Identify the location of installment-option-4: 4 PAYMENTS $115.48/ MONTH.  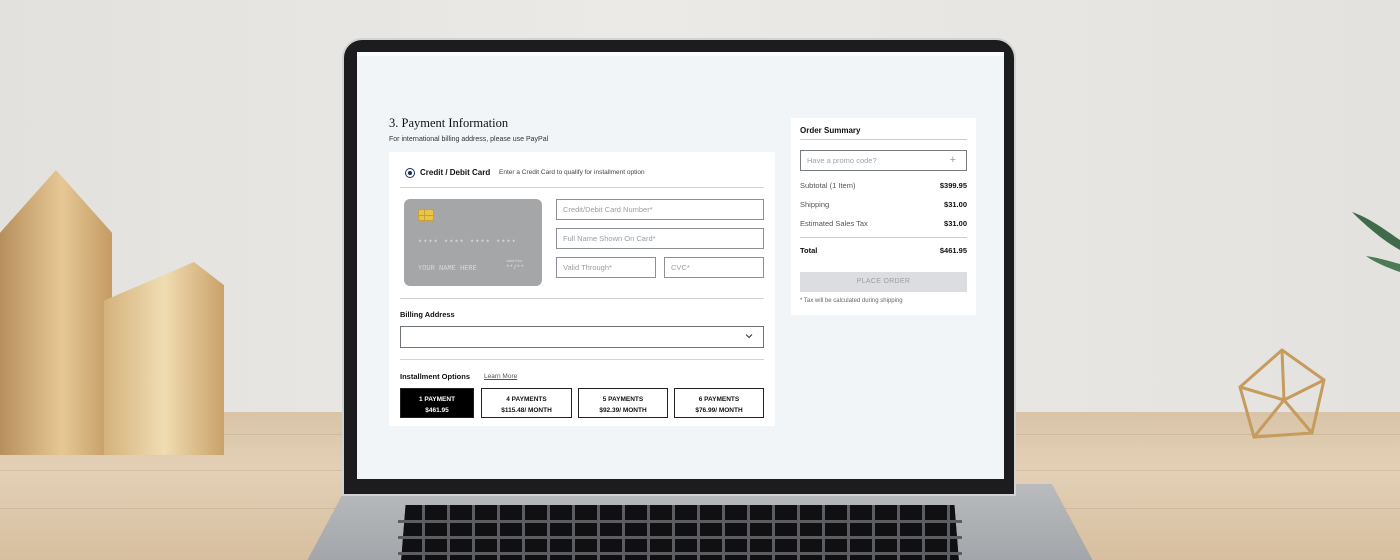
(526, 403).